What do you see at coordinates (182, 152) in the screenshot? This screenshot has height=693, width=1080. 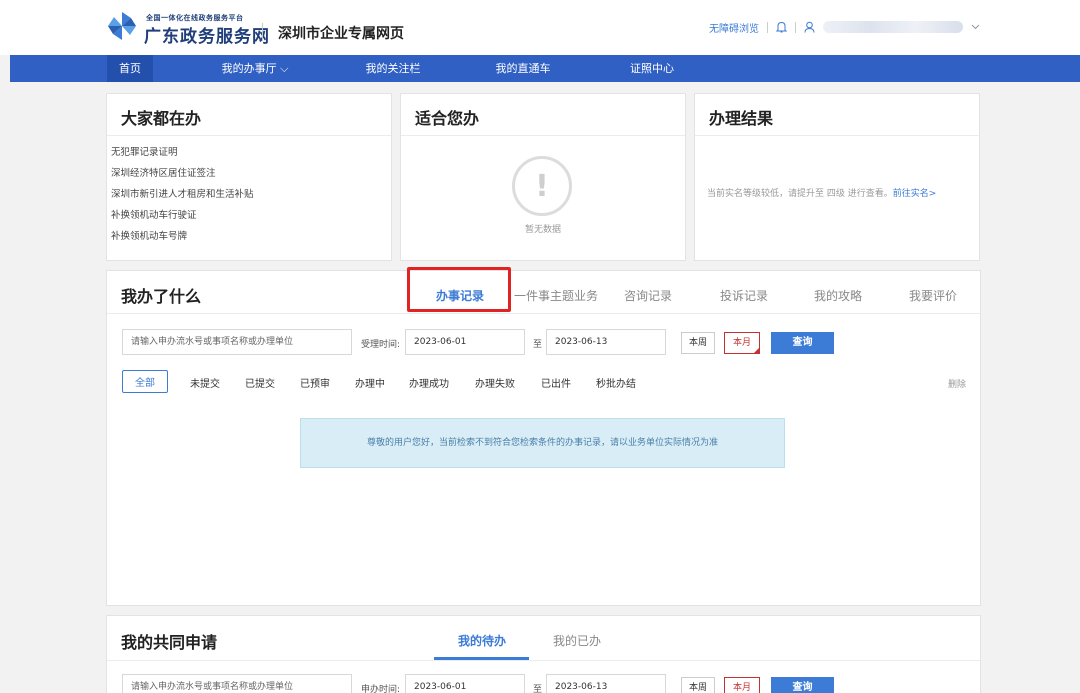 I see `list-item: 无犯罪记录证明` at bounding box center [182, 152].